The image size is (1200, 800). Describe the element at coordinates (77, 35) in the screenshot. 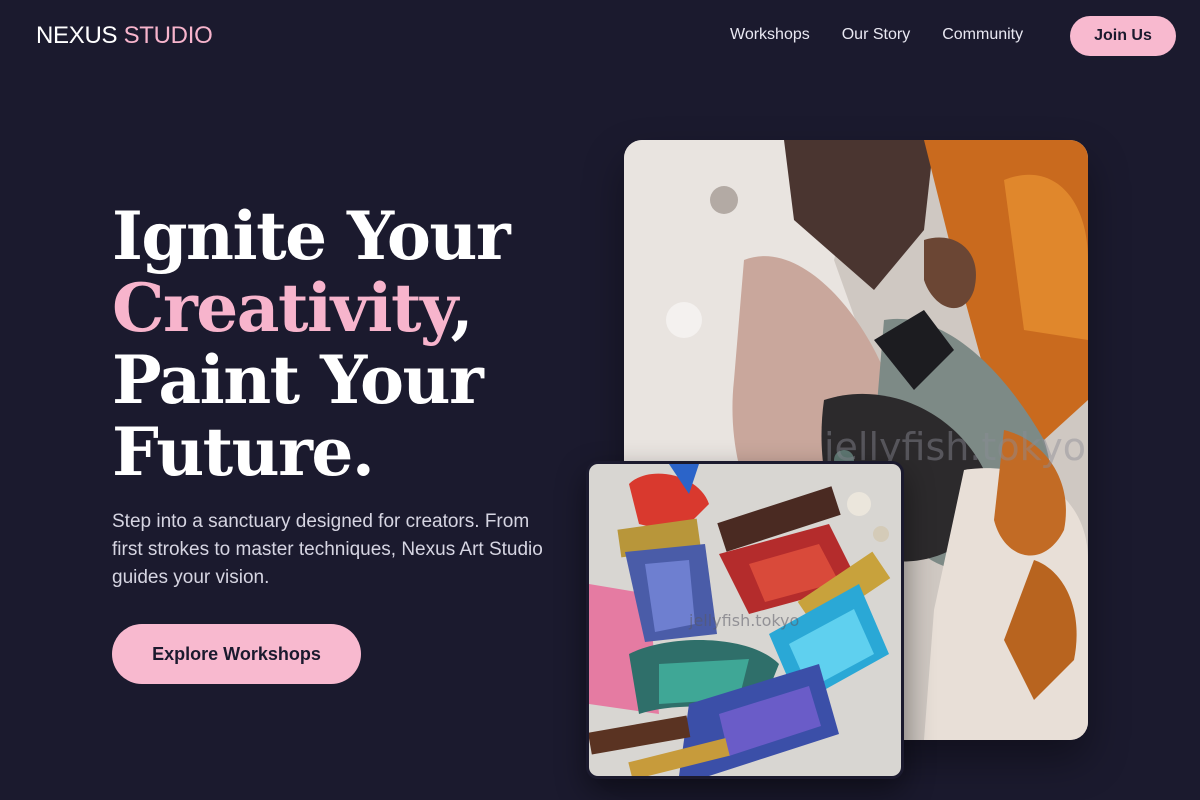

I see `brand-logo-primary: NEXUS` at that location.